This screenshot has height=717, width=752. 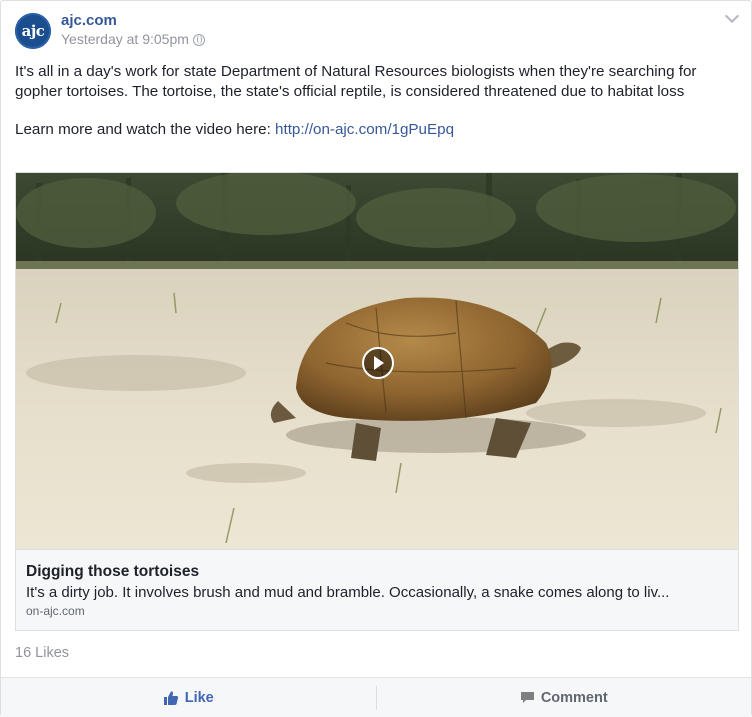 What do you see at coordinates (574, 697) in the screenshot?
I see `comment-label: Comment` at bounding box center [574, 697].